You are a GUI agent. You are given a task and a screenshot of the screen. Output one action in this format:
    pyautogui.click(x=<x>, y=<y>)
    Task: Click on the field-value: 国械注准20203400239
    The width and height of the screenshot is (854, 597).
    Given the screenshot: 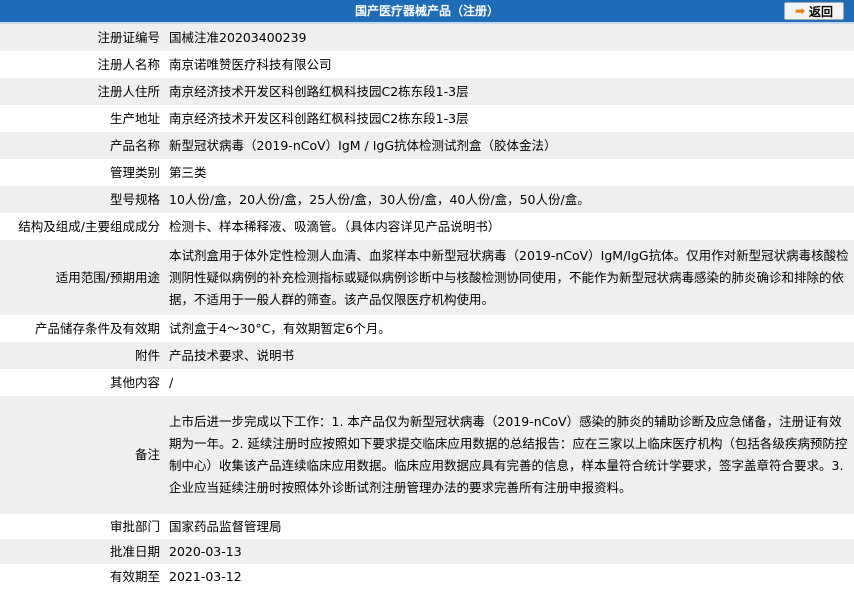 What is the action you would take?
    pyautogui.click(x=509, y=37)
    